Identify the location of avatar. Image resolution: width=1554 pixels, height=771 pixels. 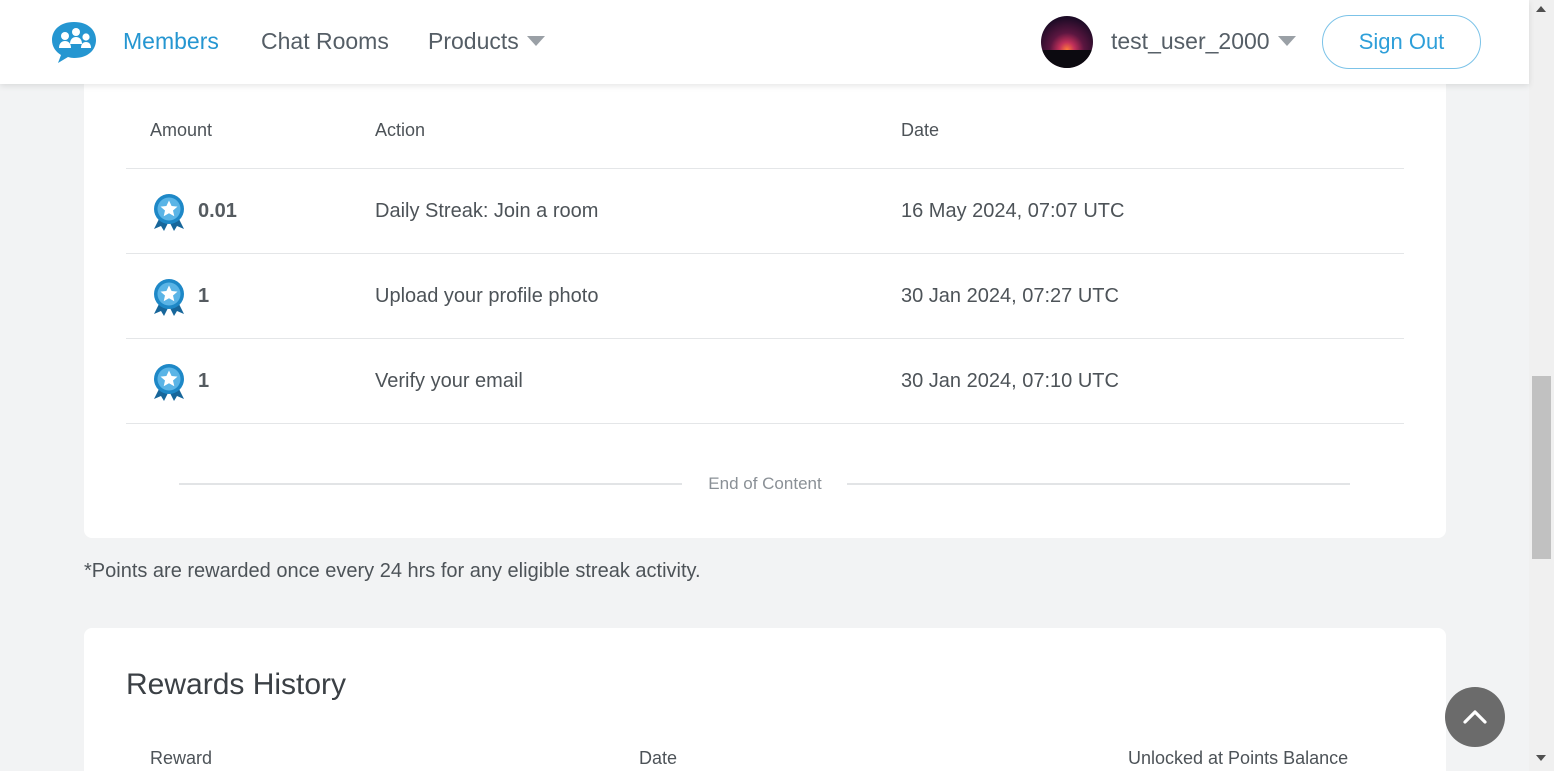
(1067, 42).